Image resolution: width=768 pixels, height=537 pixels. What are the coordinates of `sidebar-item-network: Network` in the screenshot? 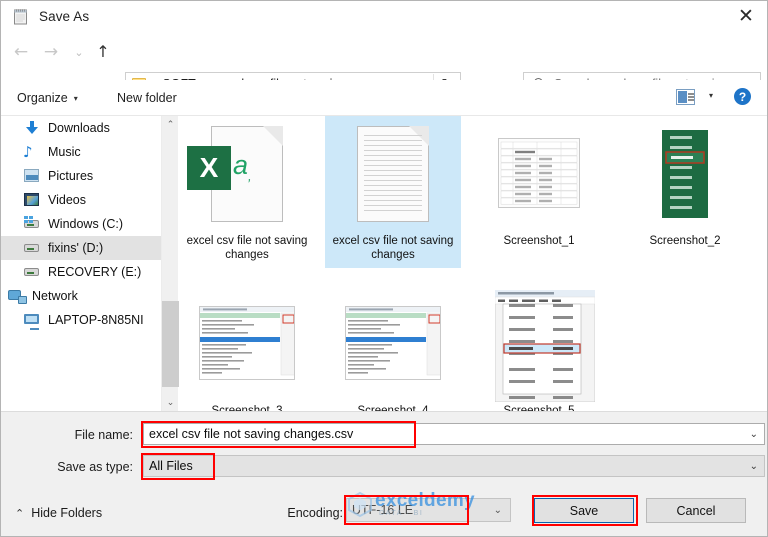 It's located at (81, 296).